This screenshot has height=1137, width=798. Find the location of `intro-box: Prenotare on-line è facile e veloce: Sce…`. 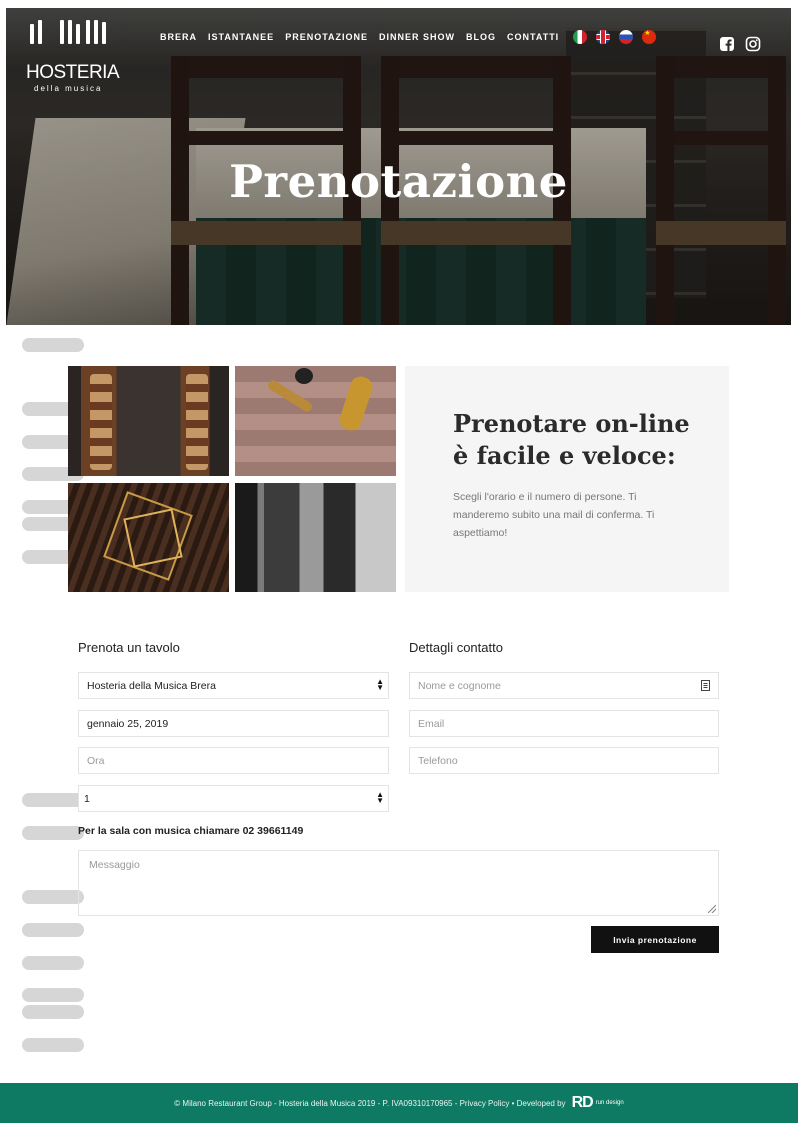

intro-box: Prenotare on-line è facile e veloce: Sce… is located at coordinates (567, 479).